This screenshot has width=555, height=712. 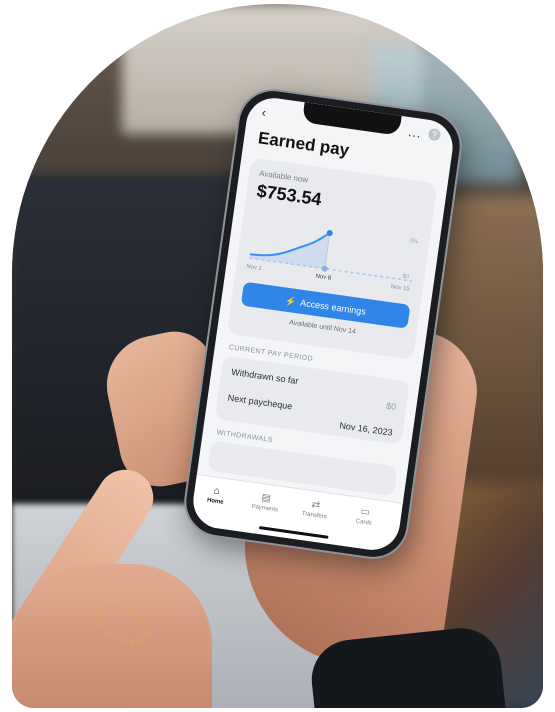 What do you see at coordinates (265, 508) in the screenshot?
I see `tab-payments-label: Payments` at bounding box center [265, 508].